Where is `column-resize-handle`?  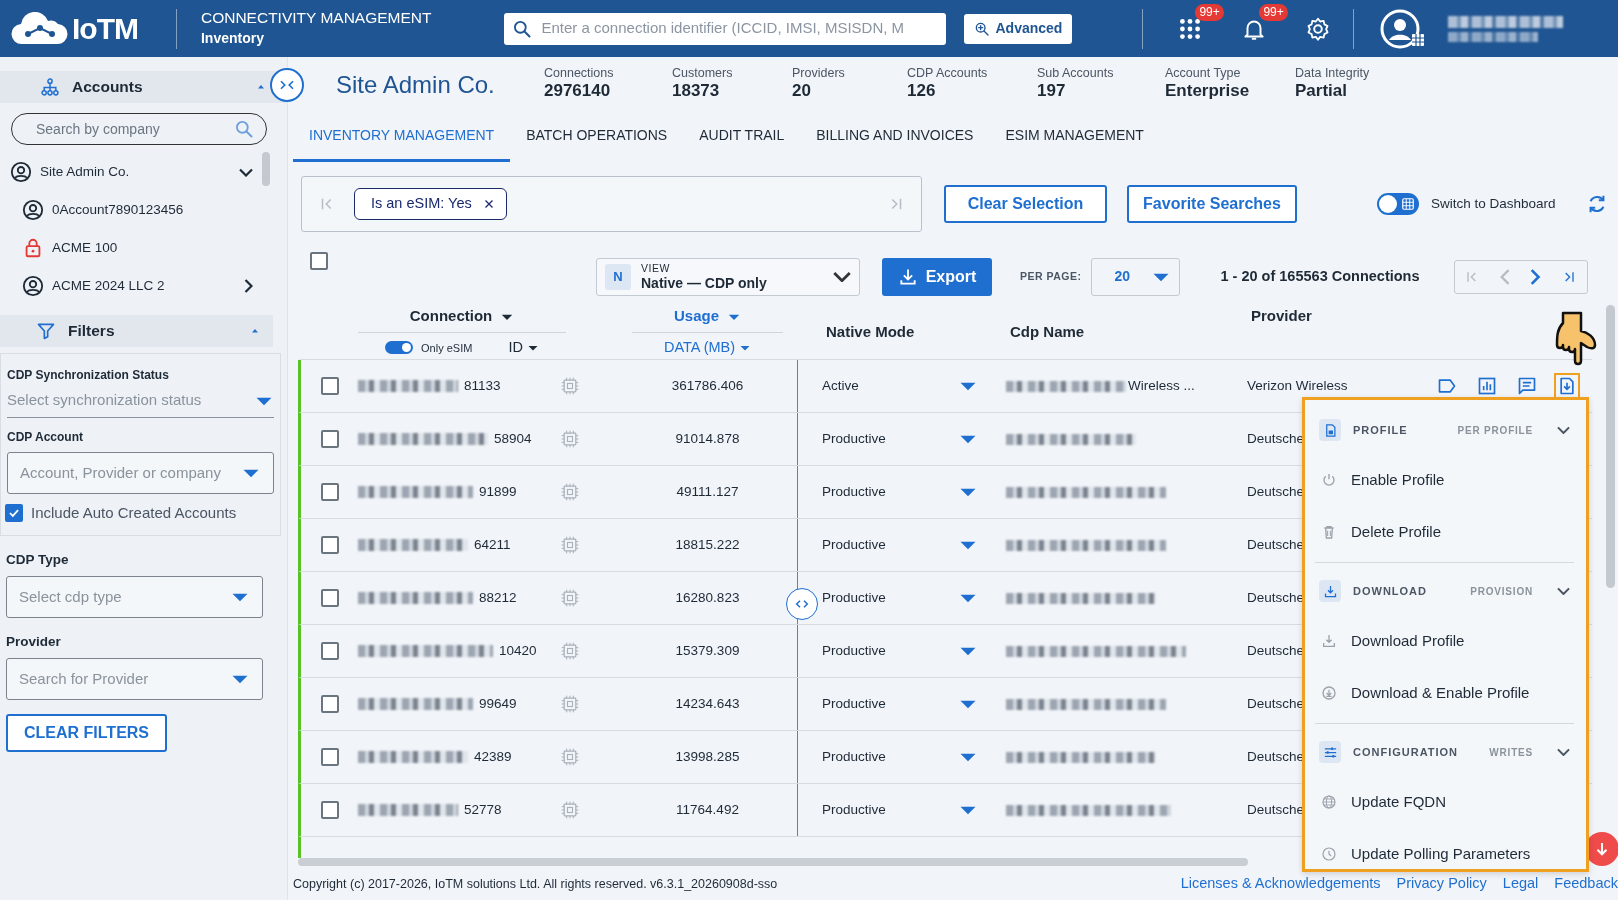 column-resize-handle is located at coordinates (802, 604).